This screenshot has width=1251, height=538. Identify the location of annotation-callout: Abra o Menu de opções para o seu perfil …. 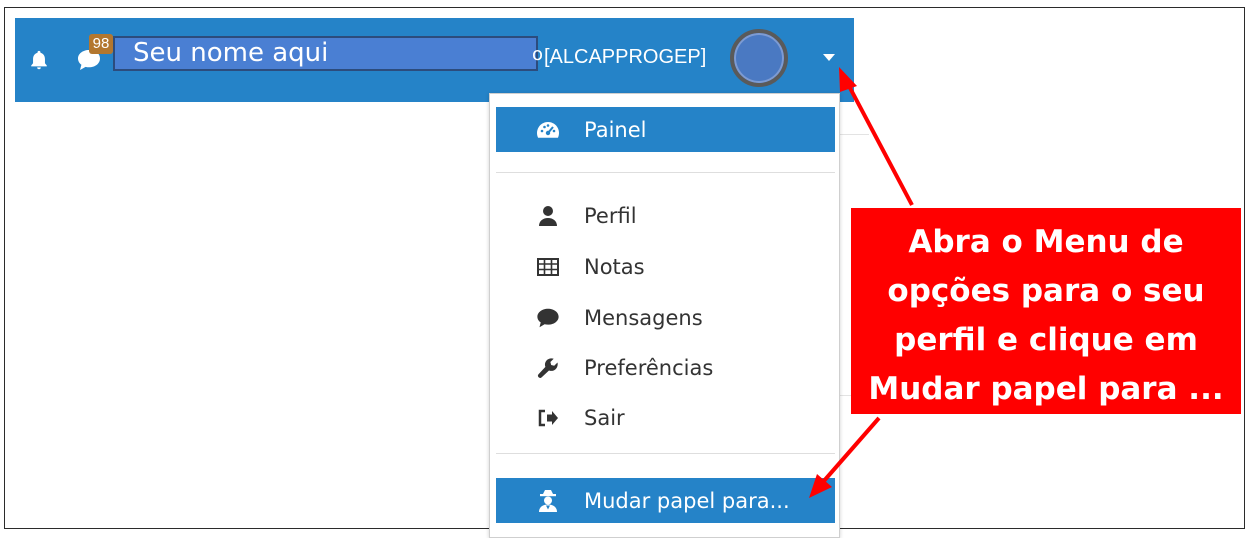
(1046, 311).